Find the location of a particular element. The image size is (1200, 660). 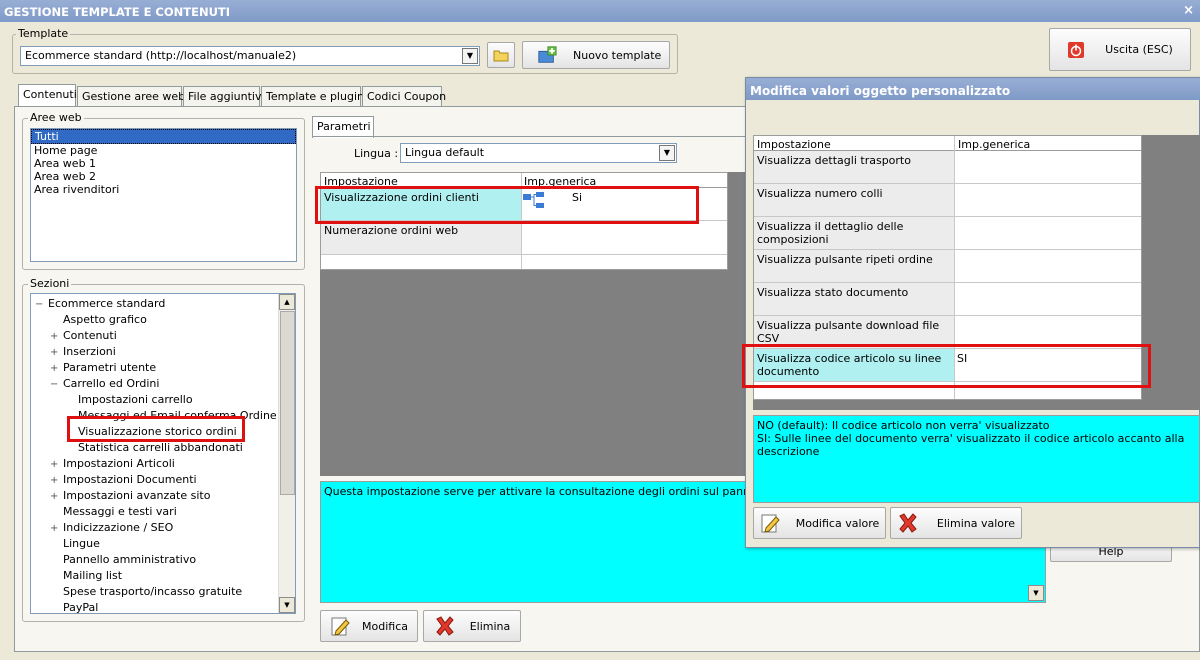

modifica-label: Modifica is located at coordinates (385, 626).